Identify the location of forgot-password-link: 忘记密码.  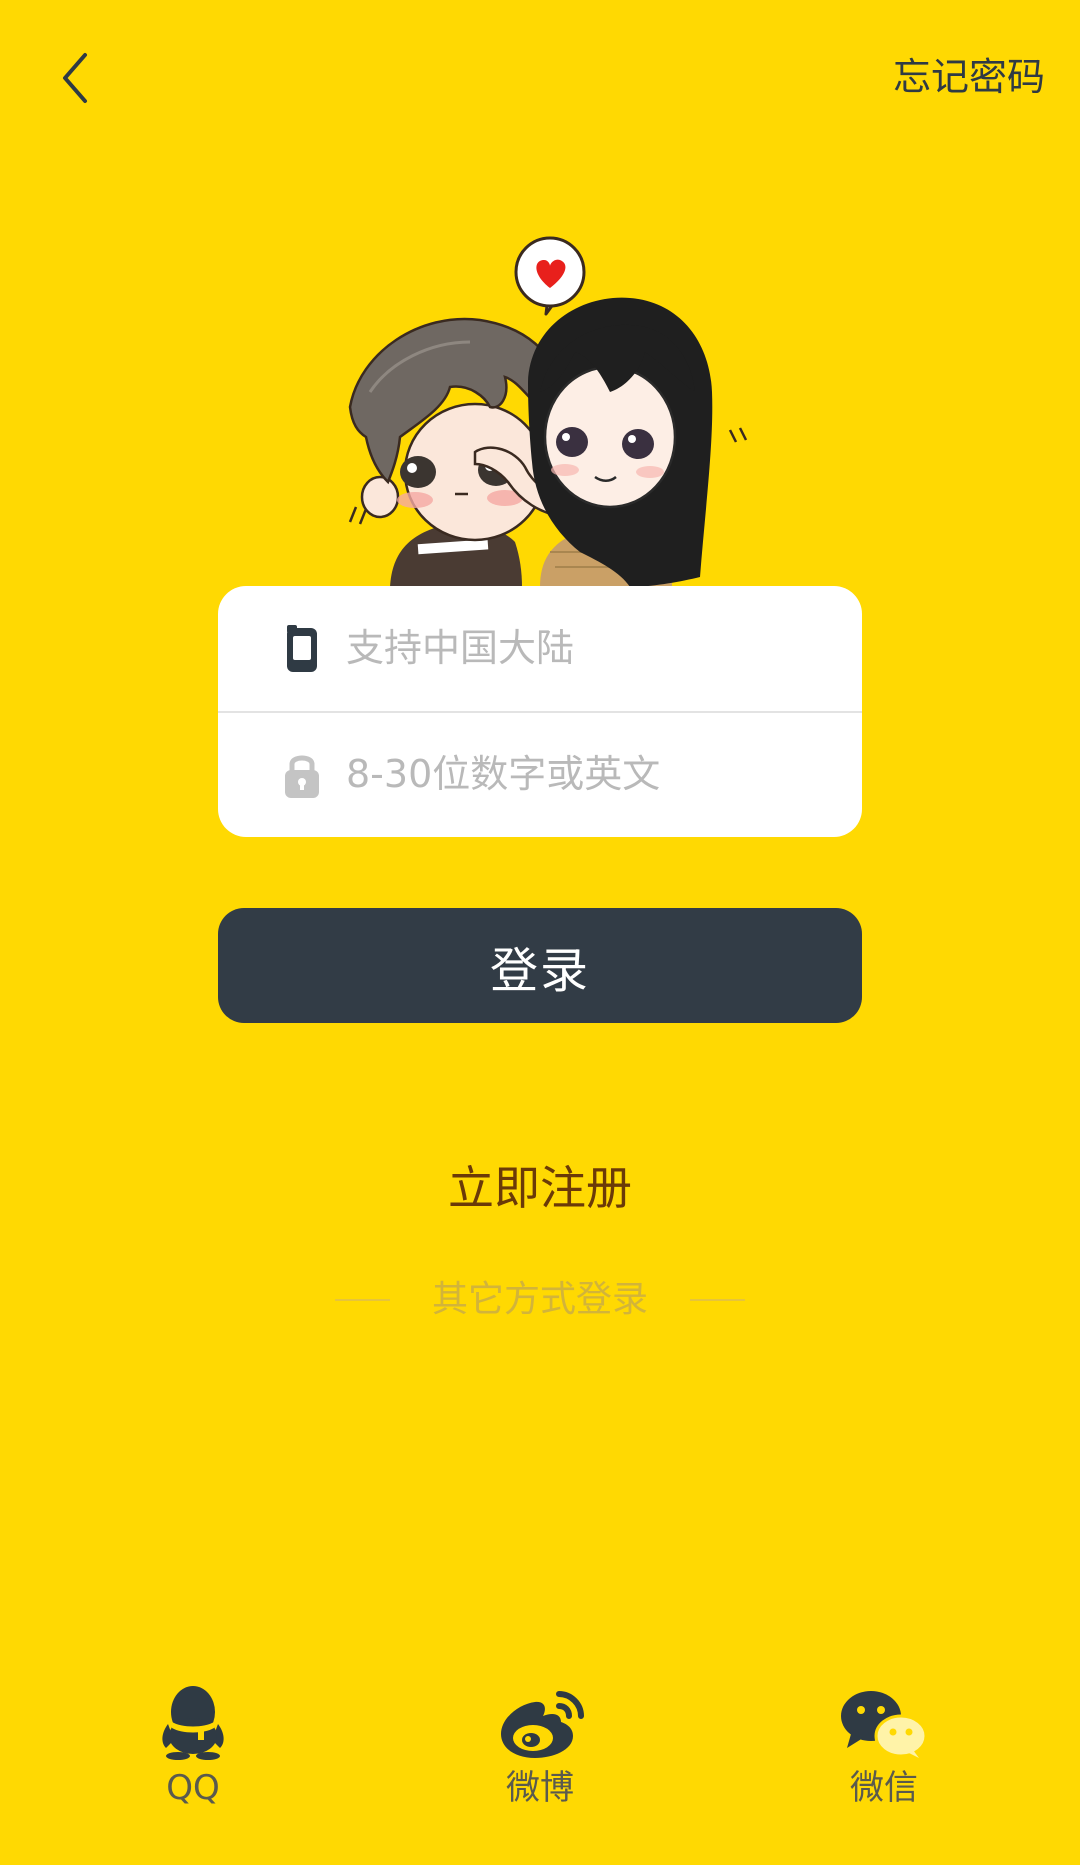
(969, 77).